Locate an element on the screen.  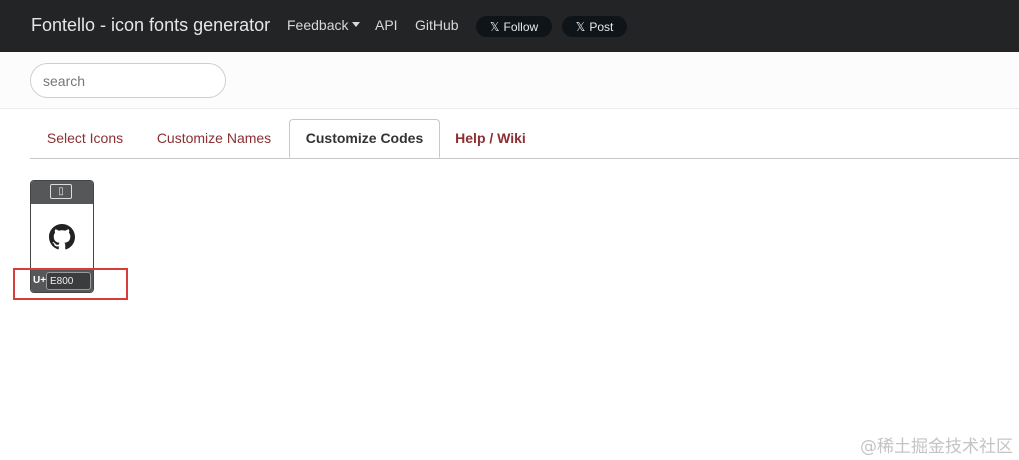
glyph-toolbar: ▯ is located at coordinates (62, 192).